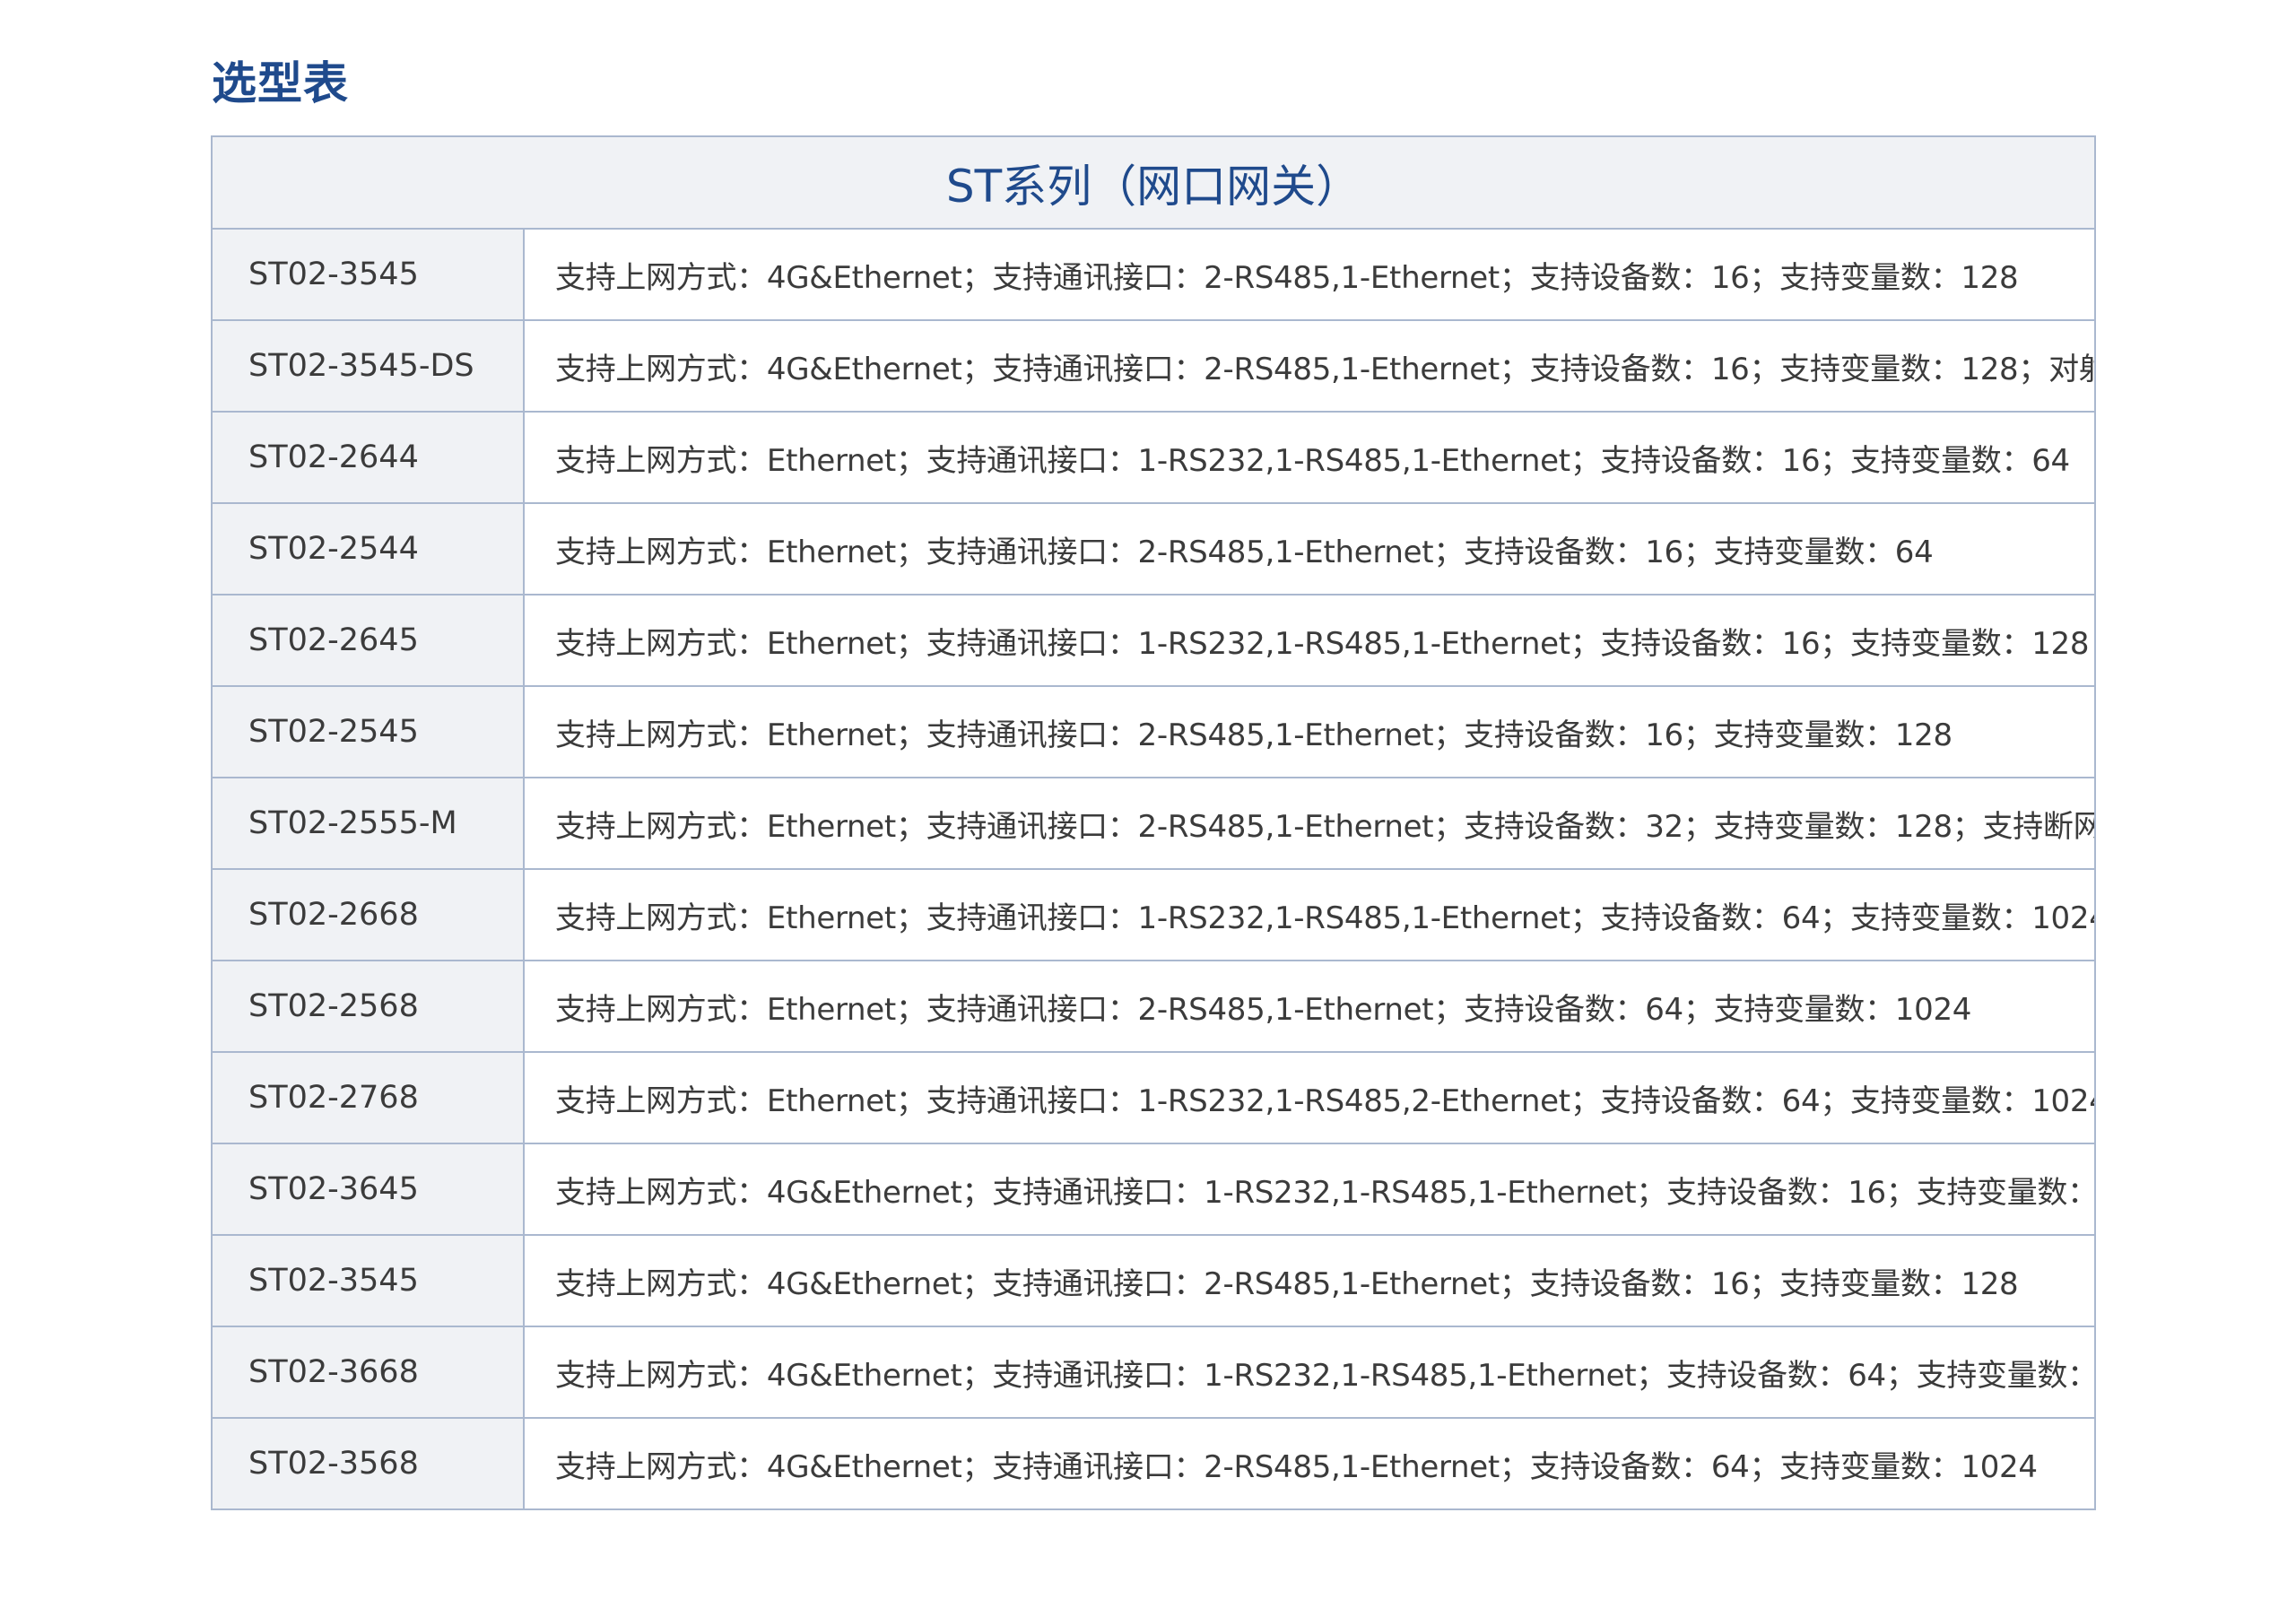 The height and width of the screenshot is (1617, 2296). Describe the element at coordinates (368, 1006) in the screenshot. I see `model-cell: ST02-2568` at that location.